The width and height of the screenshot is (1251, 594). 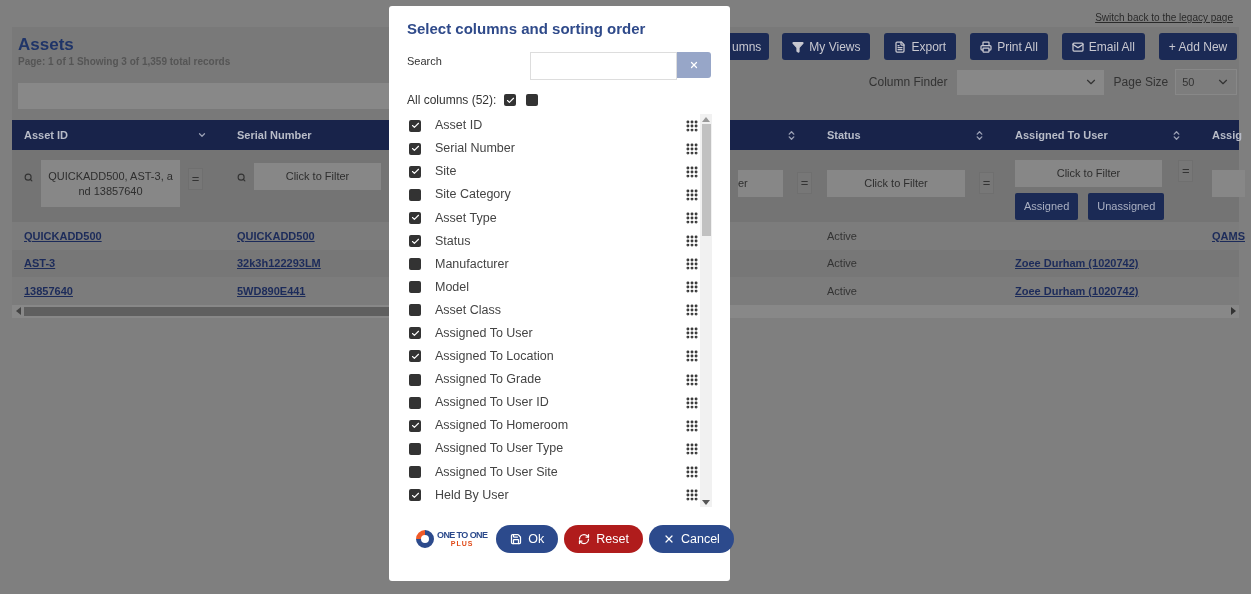 What do you see at coordinates (452, 100) in the screenshot?
I see `all-columns-label: All columns (52):` at bounding box center [452, 100].